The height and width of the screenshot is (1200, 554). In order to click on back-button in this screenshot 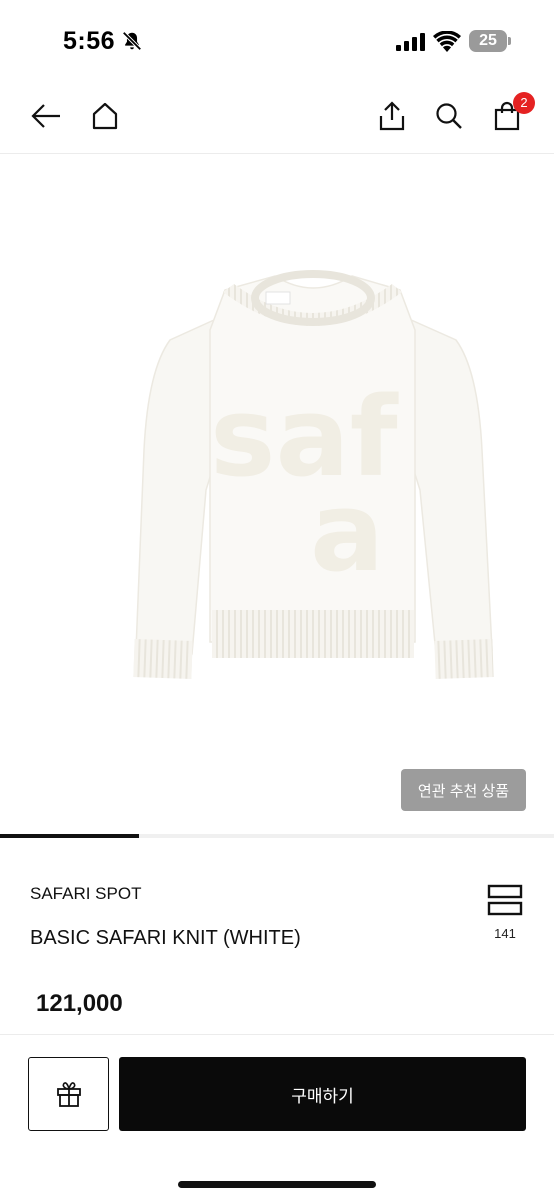, I will do `click(46, 116)`.